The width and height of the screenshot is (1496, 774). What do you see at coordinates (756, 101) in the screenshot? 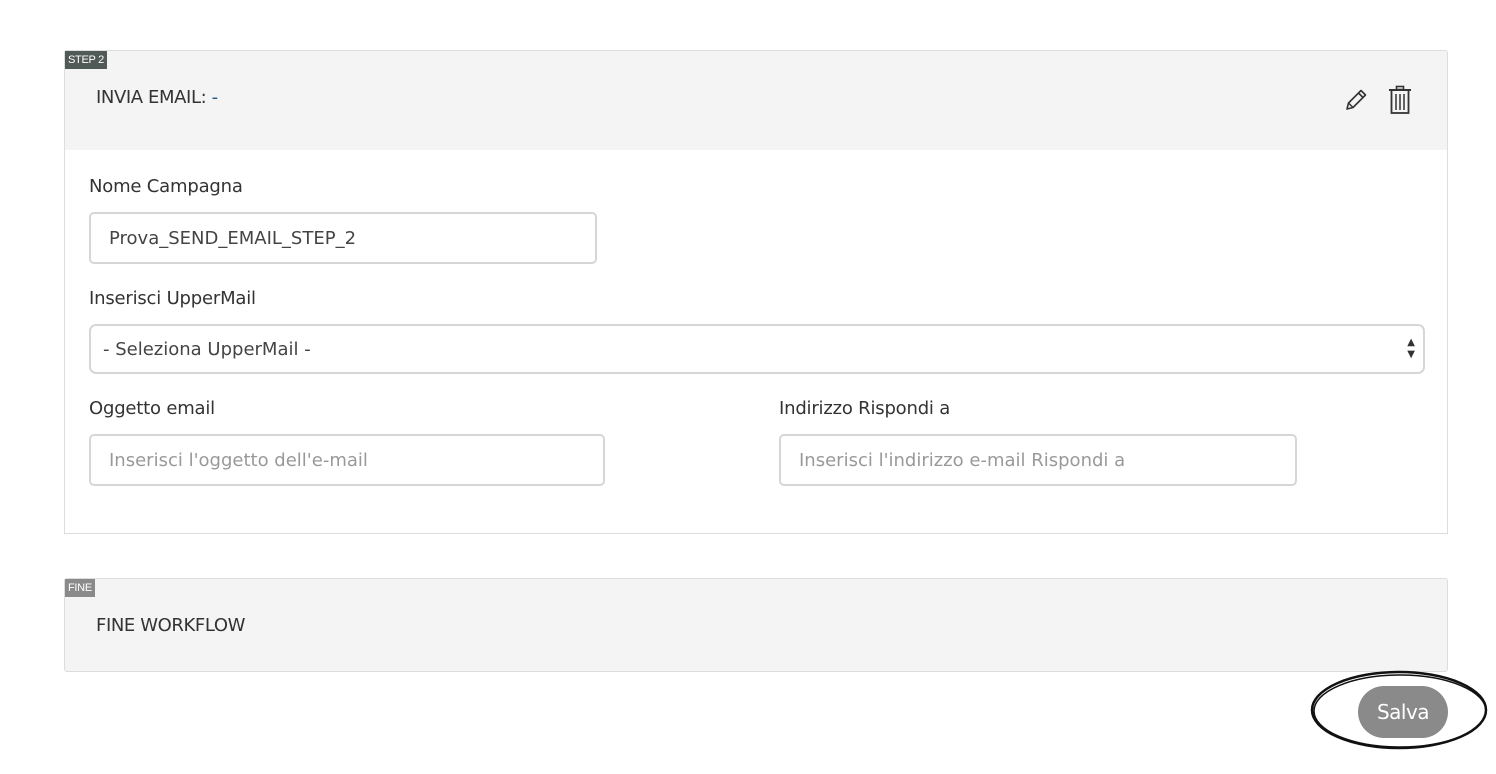
I see `step2-header: STEP 2 INVIA EMAIL: -` at bounding box center [756, 101].